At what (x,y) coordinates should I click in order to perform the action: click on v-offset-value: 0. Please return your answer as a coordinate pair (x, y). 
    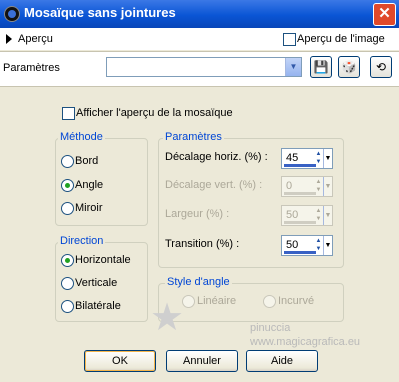
    Looking at the image, I should click on (289, 186).